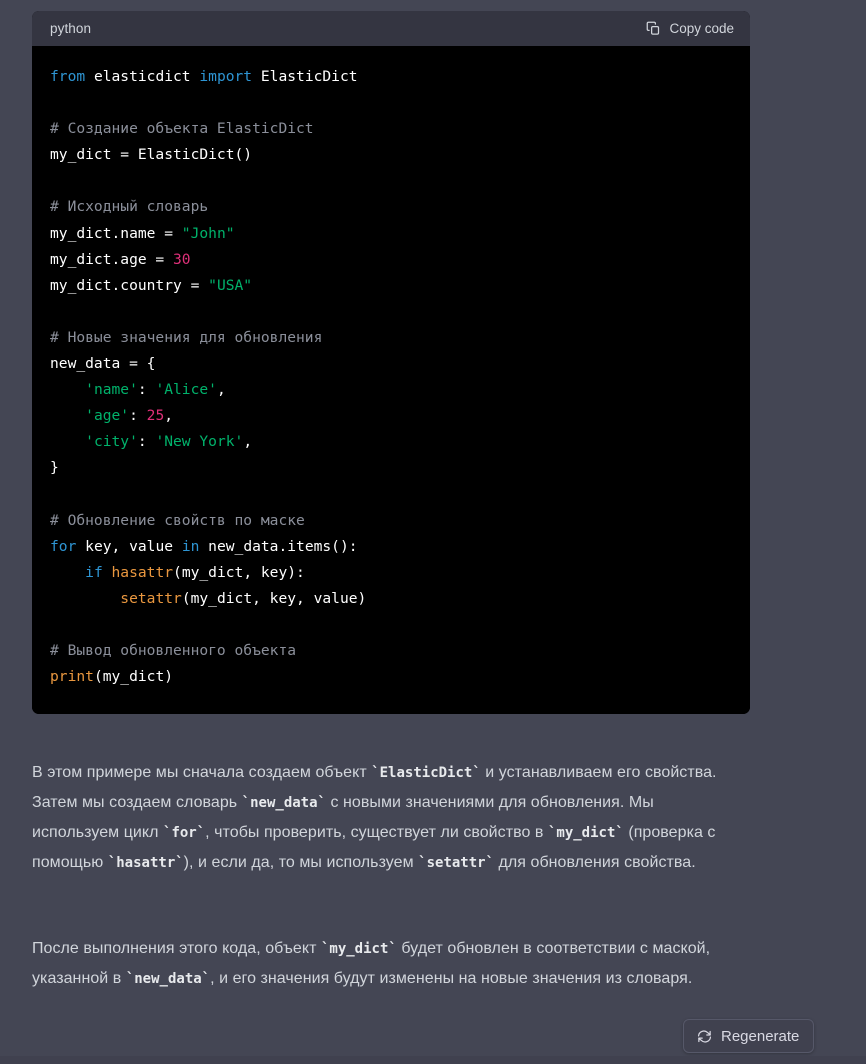  What do you see at coordinates (151, 155) in the screenshot?
I see `code-token: my_dict = ElasticDict()` at bounding box center [151, 155].